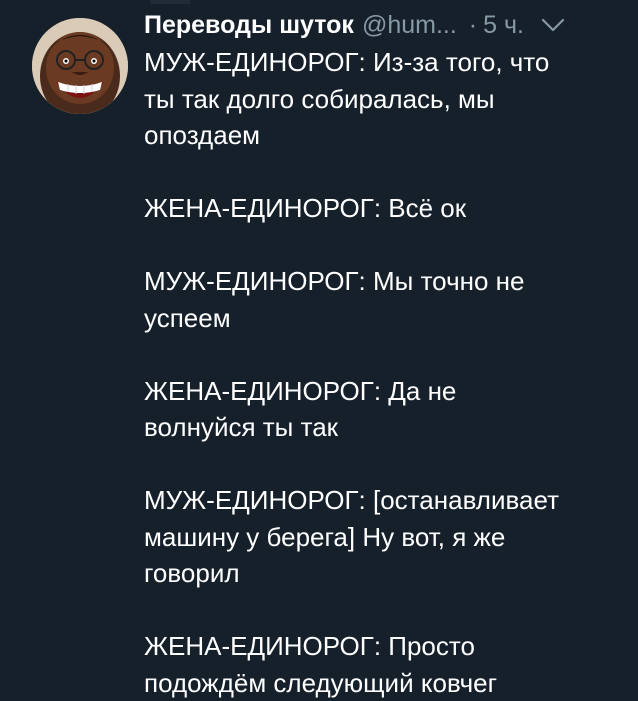  I want to click on timestamp: 5 ч., so click(503, 25).